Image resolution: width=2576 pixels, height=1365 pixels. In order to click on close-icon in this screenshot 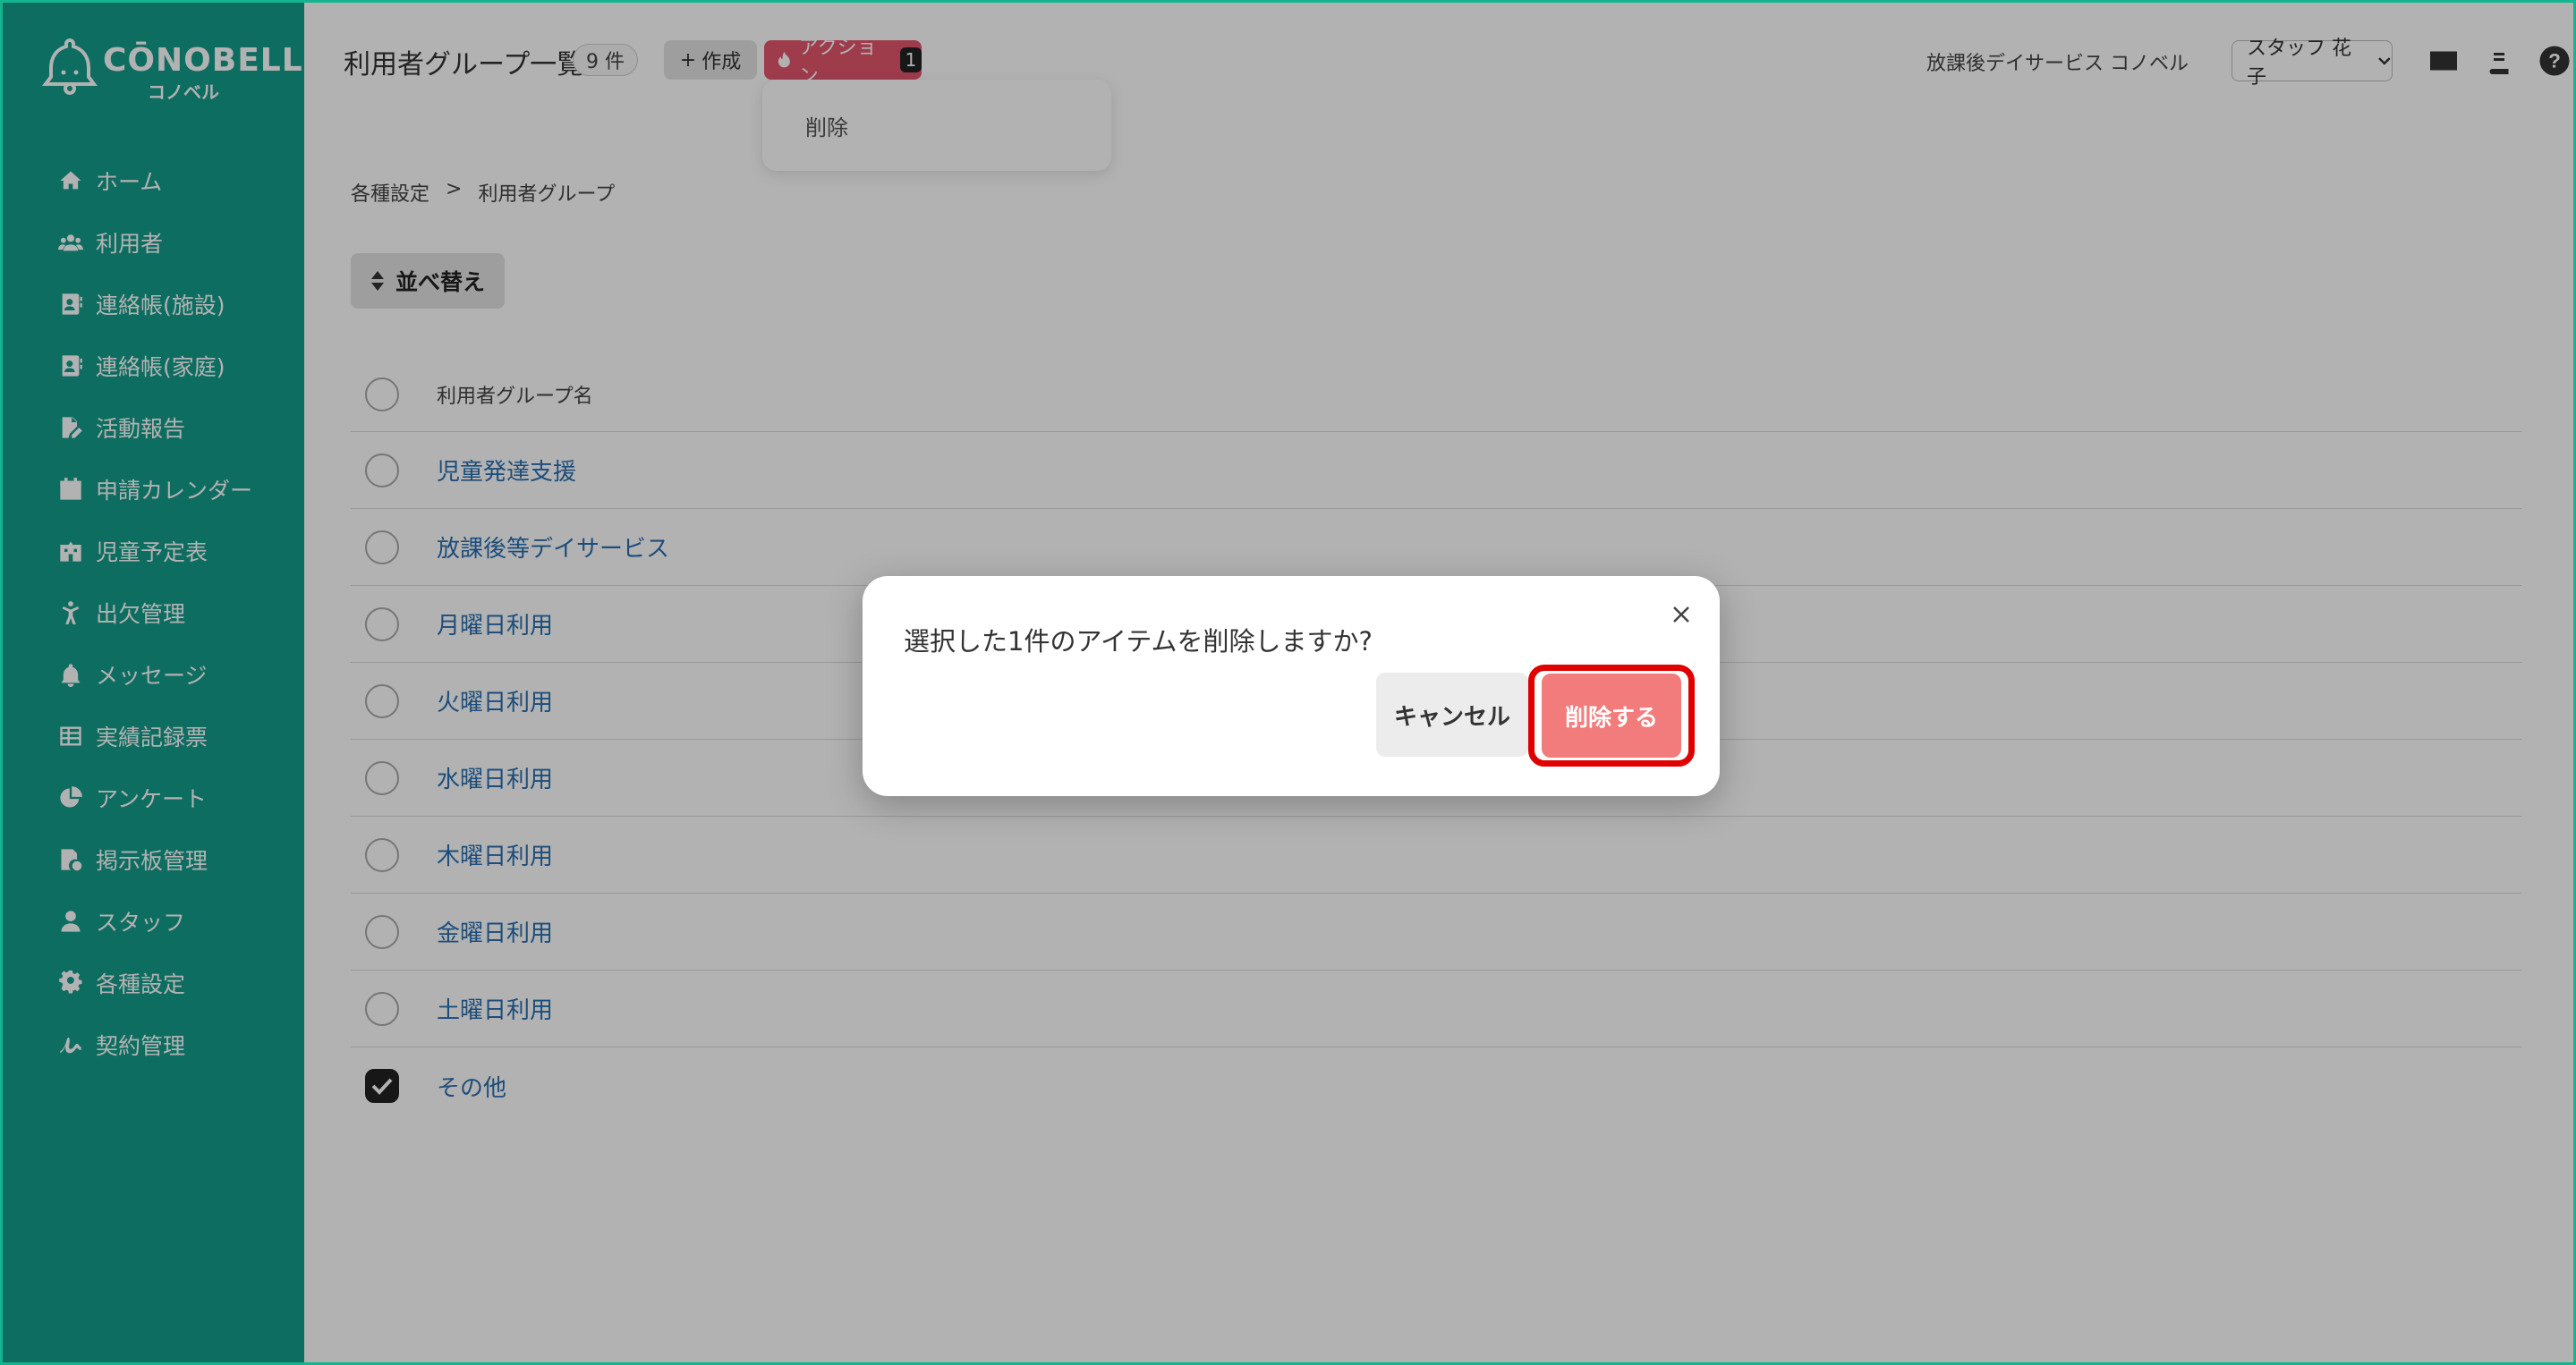, I will do `click(1681, 614)`.